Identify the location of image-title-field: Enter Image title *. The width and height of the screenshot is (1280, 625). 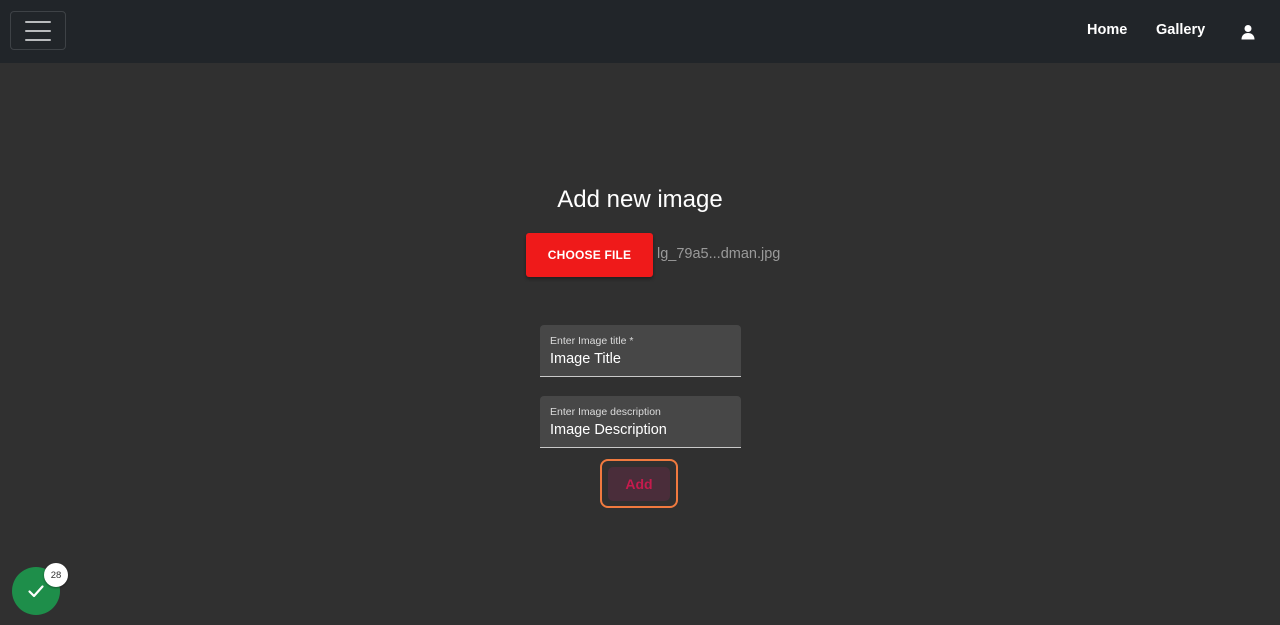
(640, 351).